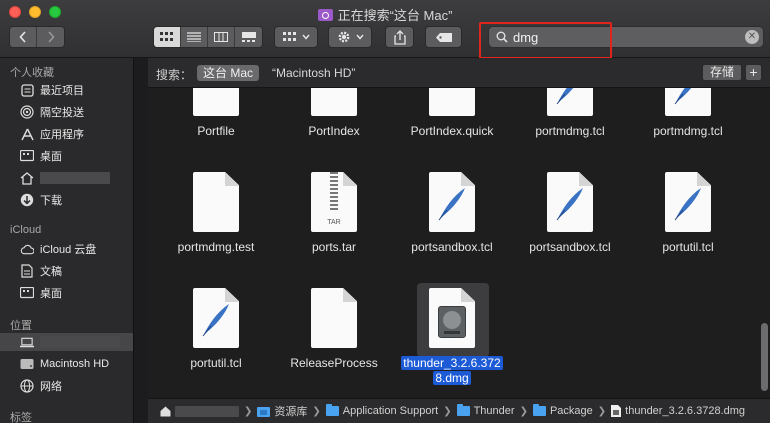 This screenshot has width=770, height=423. I want to click on file-item: ReleaseProcess, so click(334, 329).